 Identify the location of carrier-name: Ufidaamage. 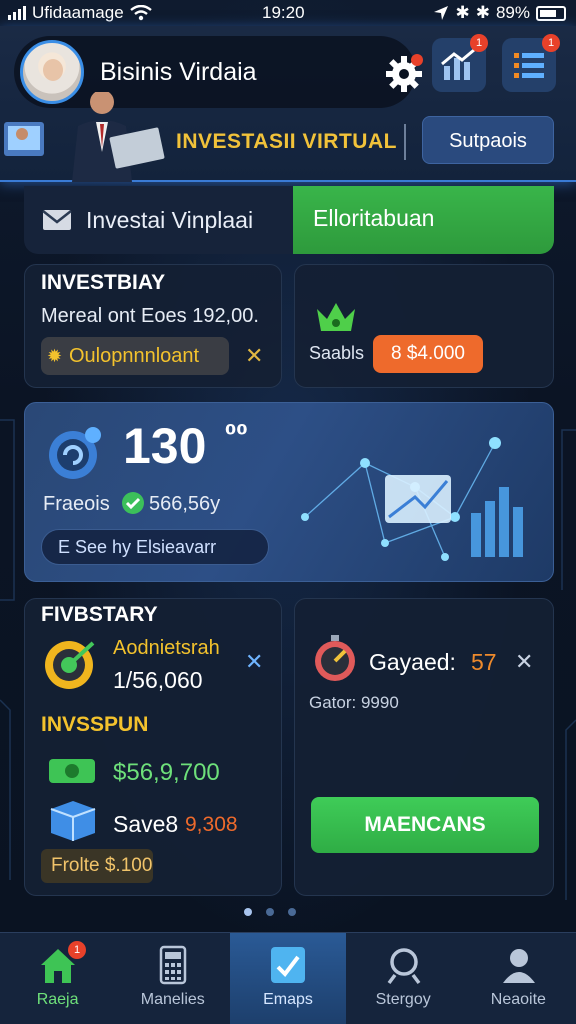
(78, 12).